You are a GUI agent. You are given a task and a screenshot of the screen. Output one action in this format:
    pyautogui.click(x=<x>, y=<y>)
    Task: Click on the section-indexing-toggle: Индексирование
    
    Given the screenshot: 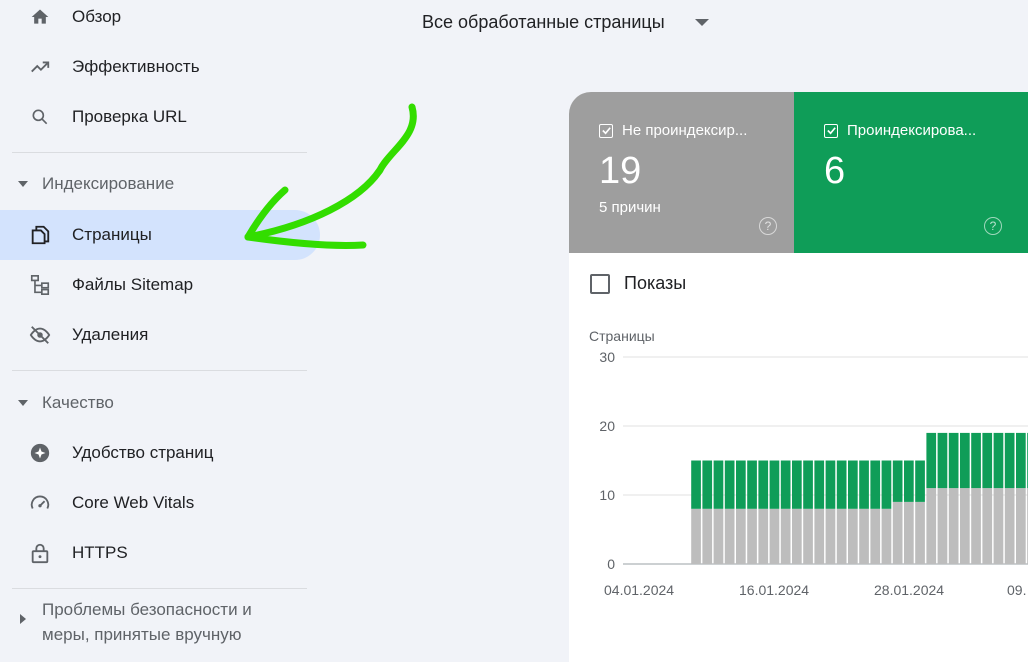 What is the action you would take?
    pyautogui.click(x=96, y=184)
    